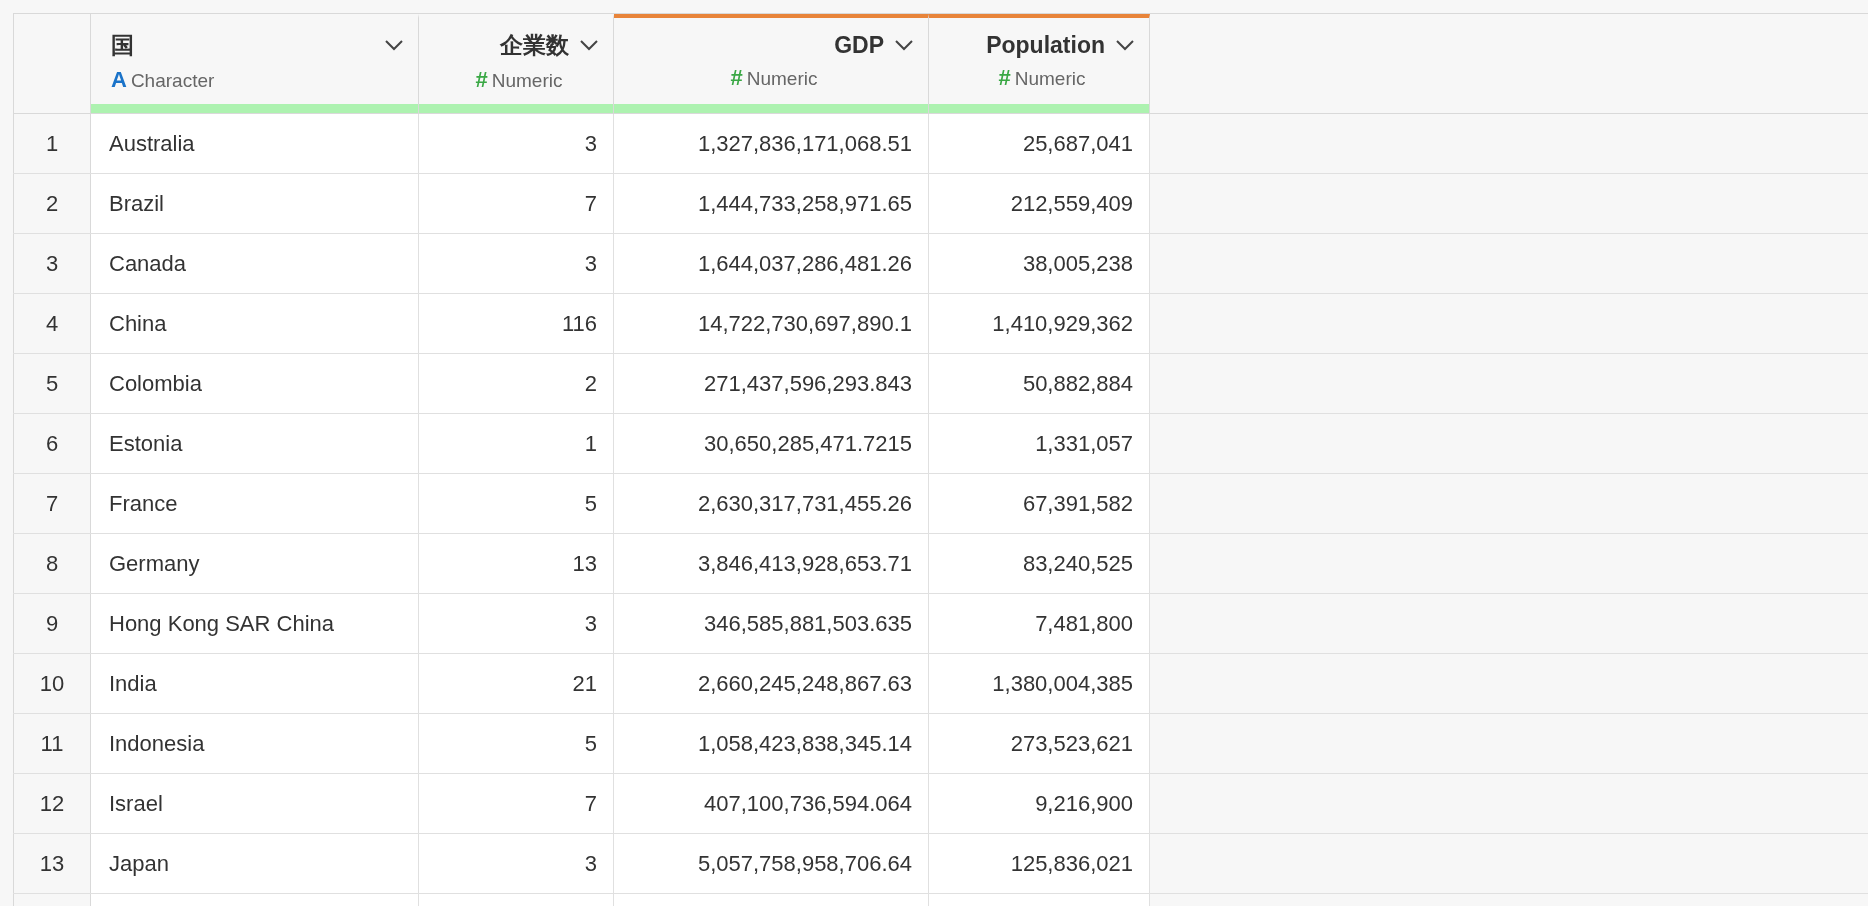  What do you see at coordinates (52, 503) in the screenshot?
I see `row-number: 7` at bounding box center [52, 503].